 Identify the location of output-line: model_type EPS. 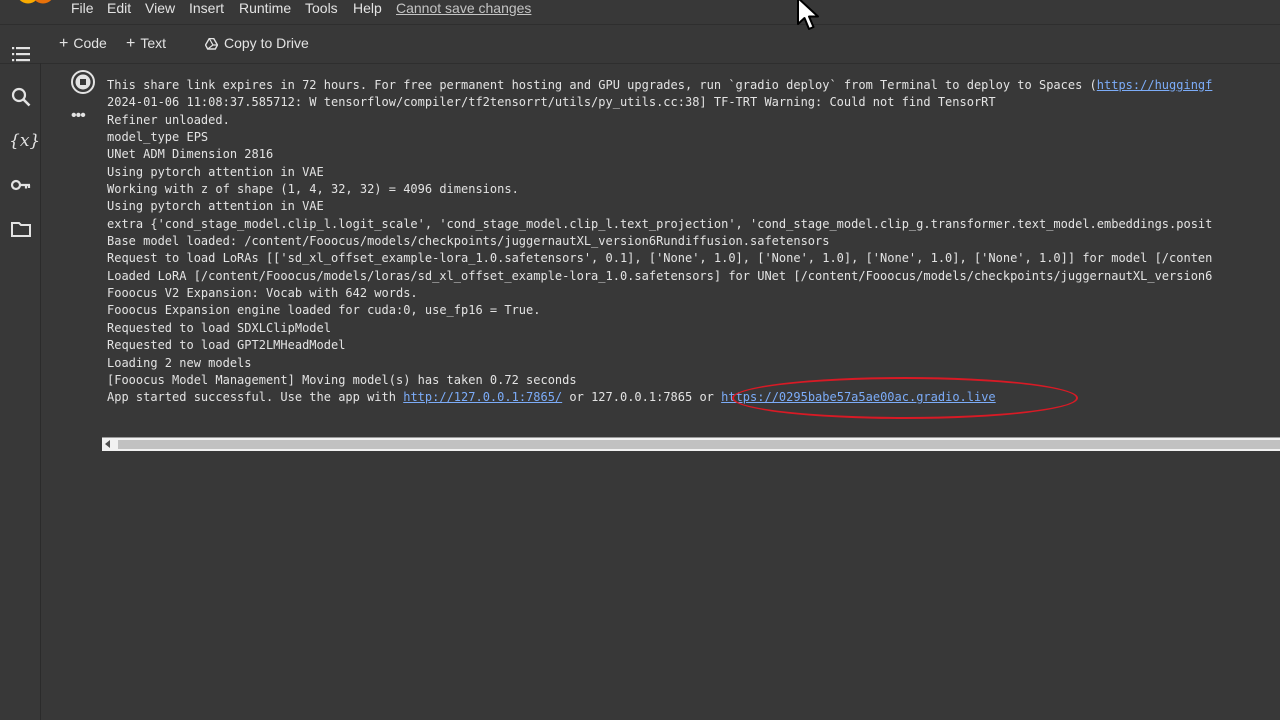
(158, 137).